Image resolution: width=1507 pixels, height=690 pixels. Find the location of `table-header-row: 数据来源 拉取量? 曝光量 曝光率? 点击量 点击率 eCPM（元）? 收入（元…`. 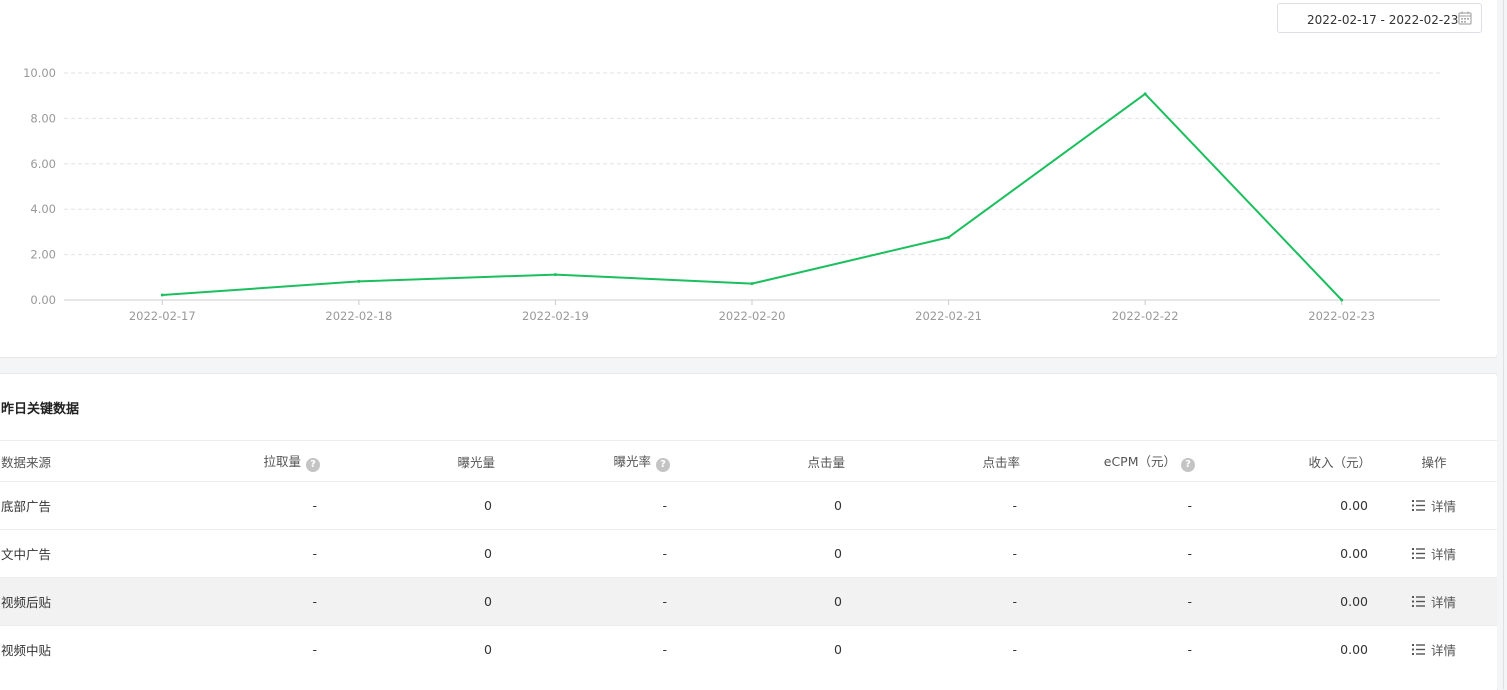

table-header-row: 数据来源 拉取量? 曝光量 曝光率? 点击量 点击率 eCPM（元）? 收入（元… is located at coordinates (748, 461).